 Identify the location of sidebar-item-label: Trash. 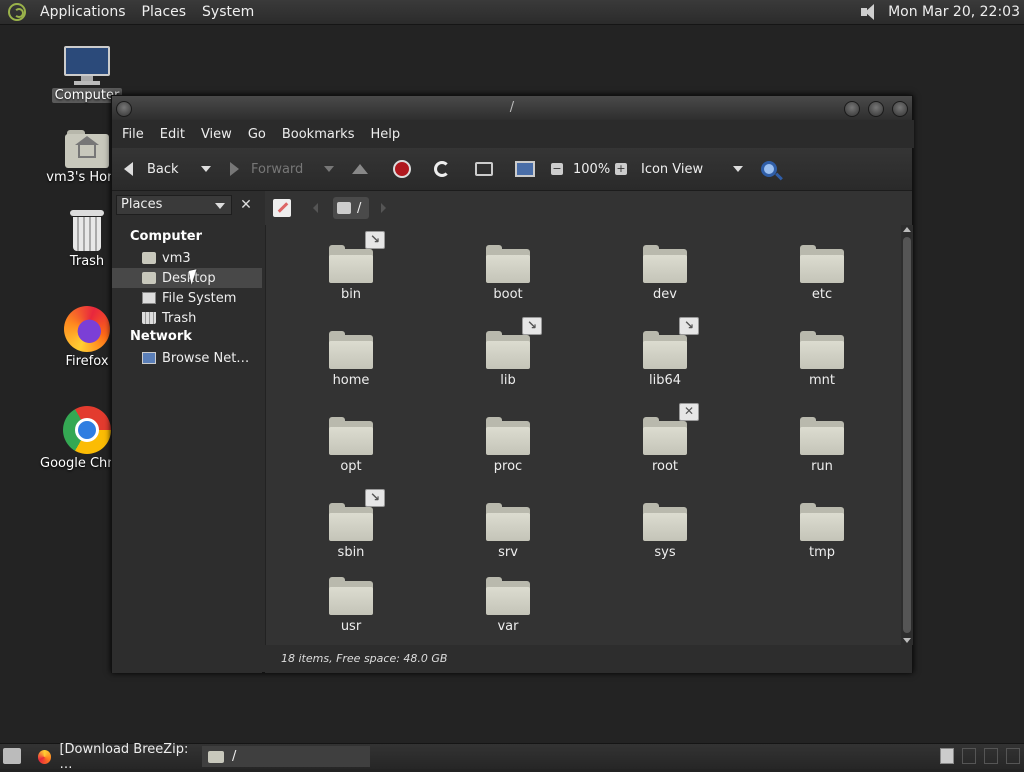
(179, 318).